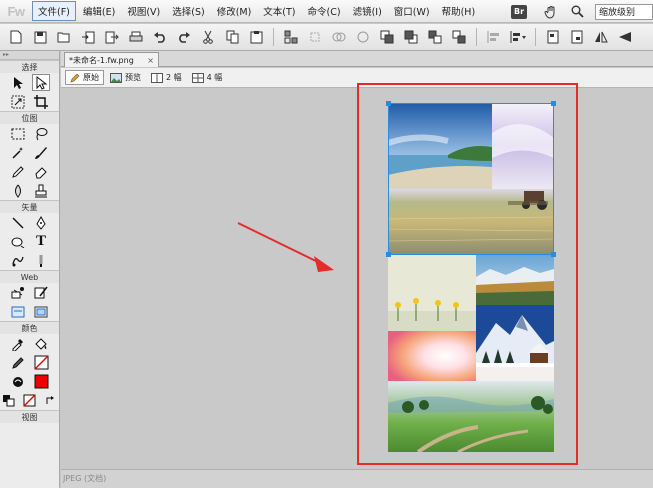 This screenshot has height=488, width=653. I want to click on status-text: JPEG (文档), so click(85, 478).